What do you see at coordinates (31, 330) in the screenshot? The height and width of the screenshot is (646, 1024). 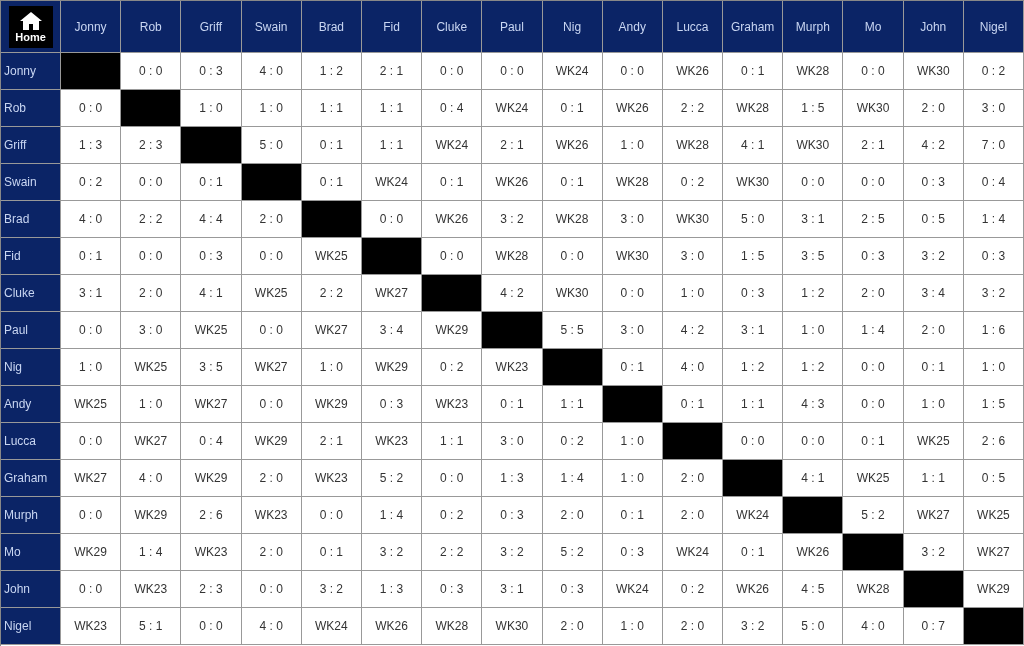 I see `row-header: Paul` at bounding box center [31, 330].